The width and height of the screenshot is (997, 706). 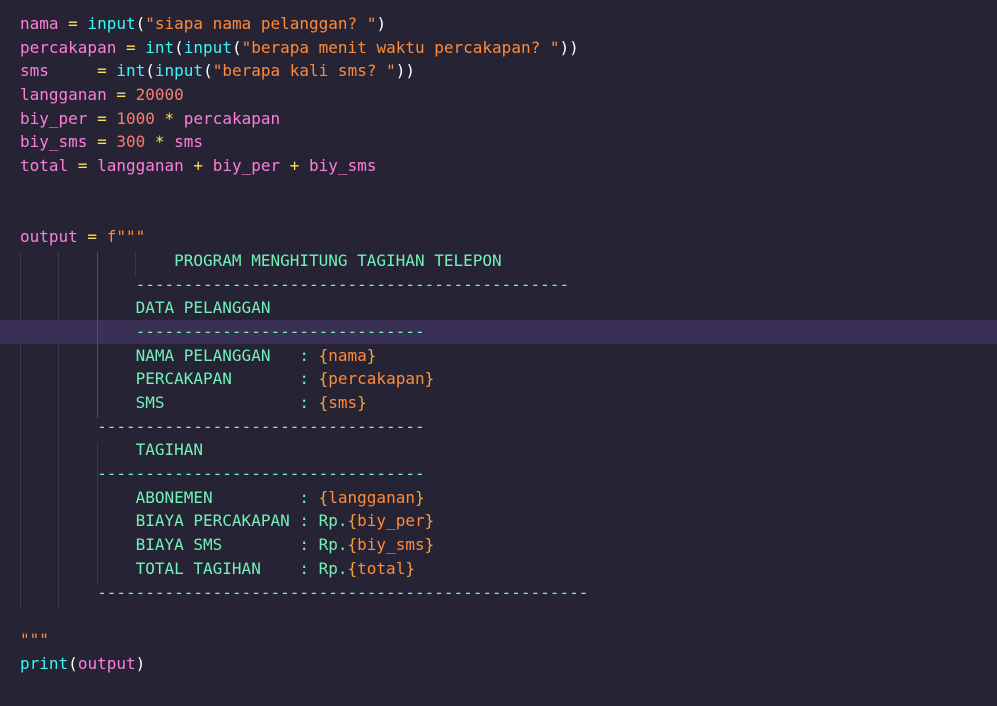 What do you see at coordinates (304, 450) in the screenshot?
I see `code-line-19: TAGIHAN` at bounding box center [304, 450].